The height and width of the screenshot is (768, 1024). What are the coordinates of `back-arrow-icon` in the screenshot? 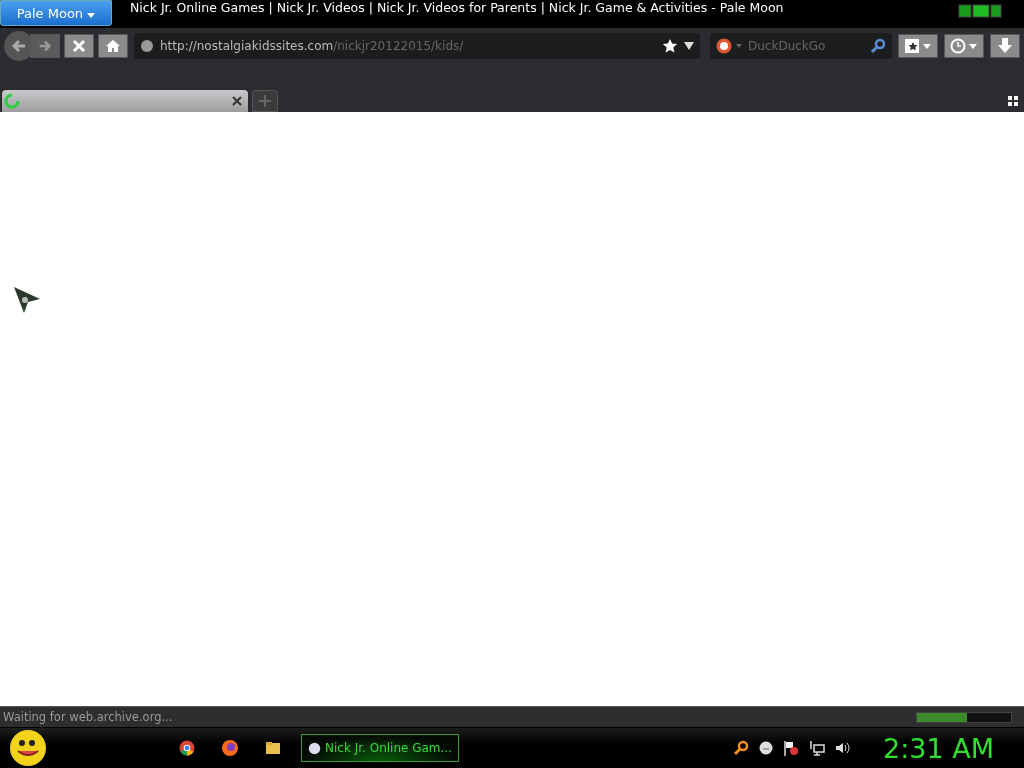 It's located at (19, 46).